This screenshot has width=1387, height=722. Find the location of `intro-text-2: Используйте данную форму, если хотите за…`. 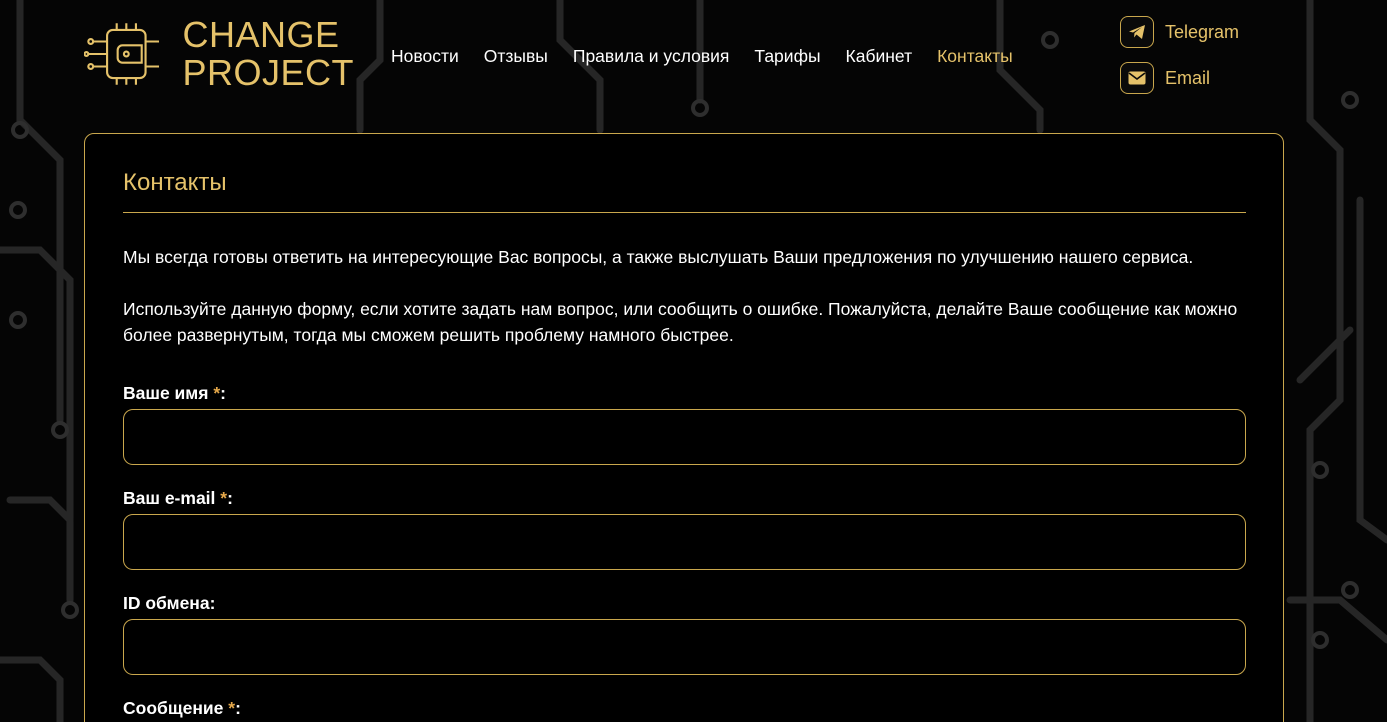

intro-text-2: Используйте данную форму, если хотите за… is located at coordinates (680, 322).